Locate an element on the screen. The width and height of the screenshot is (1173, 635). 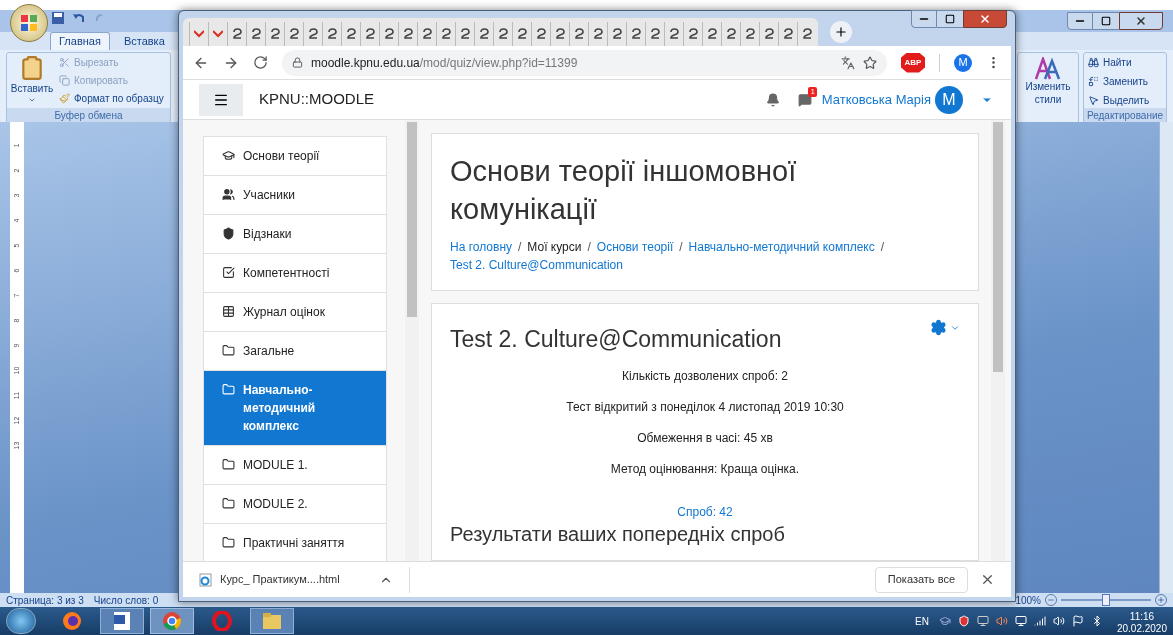
breadcrumb-text: Мої курси is located at coordinates (554, 247).